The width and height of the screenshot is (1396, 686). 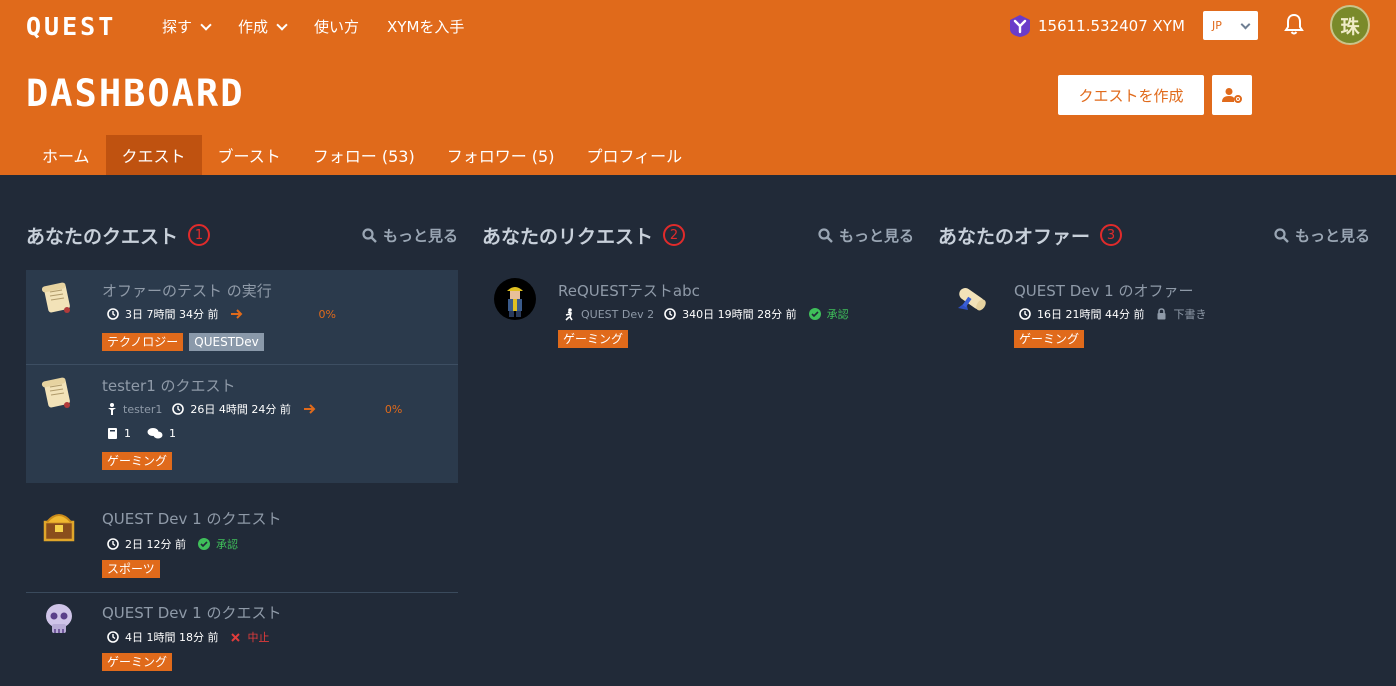 What do you see at coordinates (1154, 235) in the screenshot?
I see `column-header: あなたのオファー 3 もっと見る` at bounding box center [1154, 235].